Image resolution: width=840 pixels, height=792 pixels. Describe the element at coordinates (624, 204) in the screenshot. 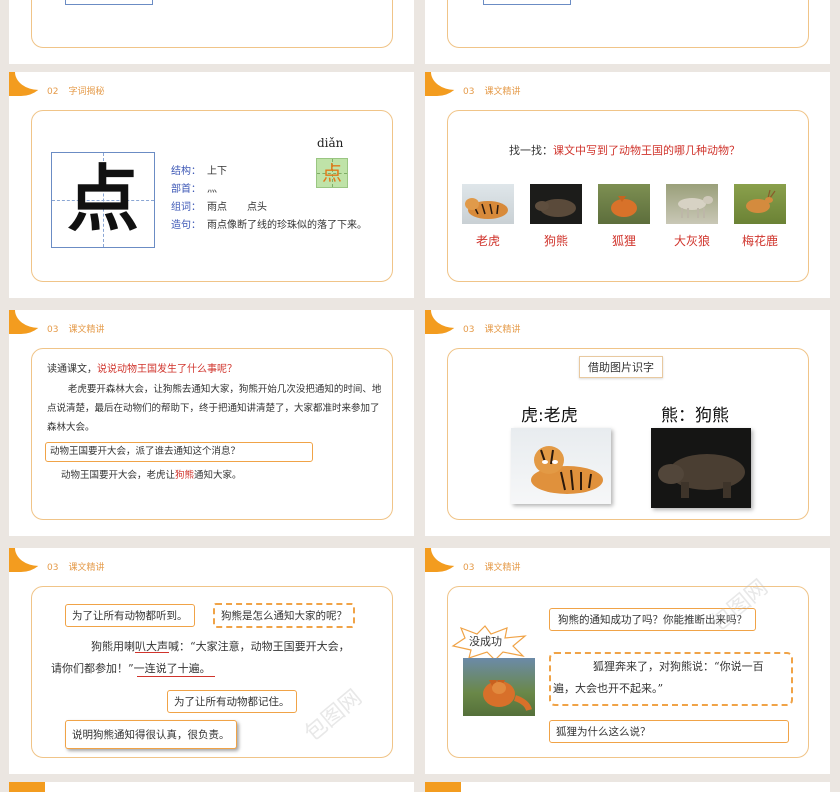

I see `fox-thumb` at that location.